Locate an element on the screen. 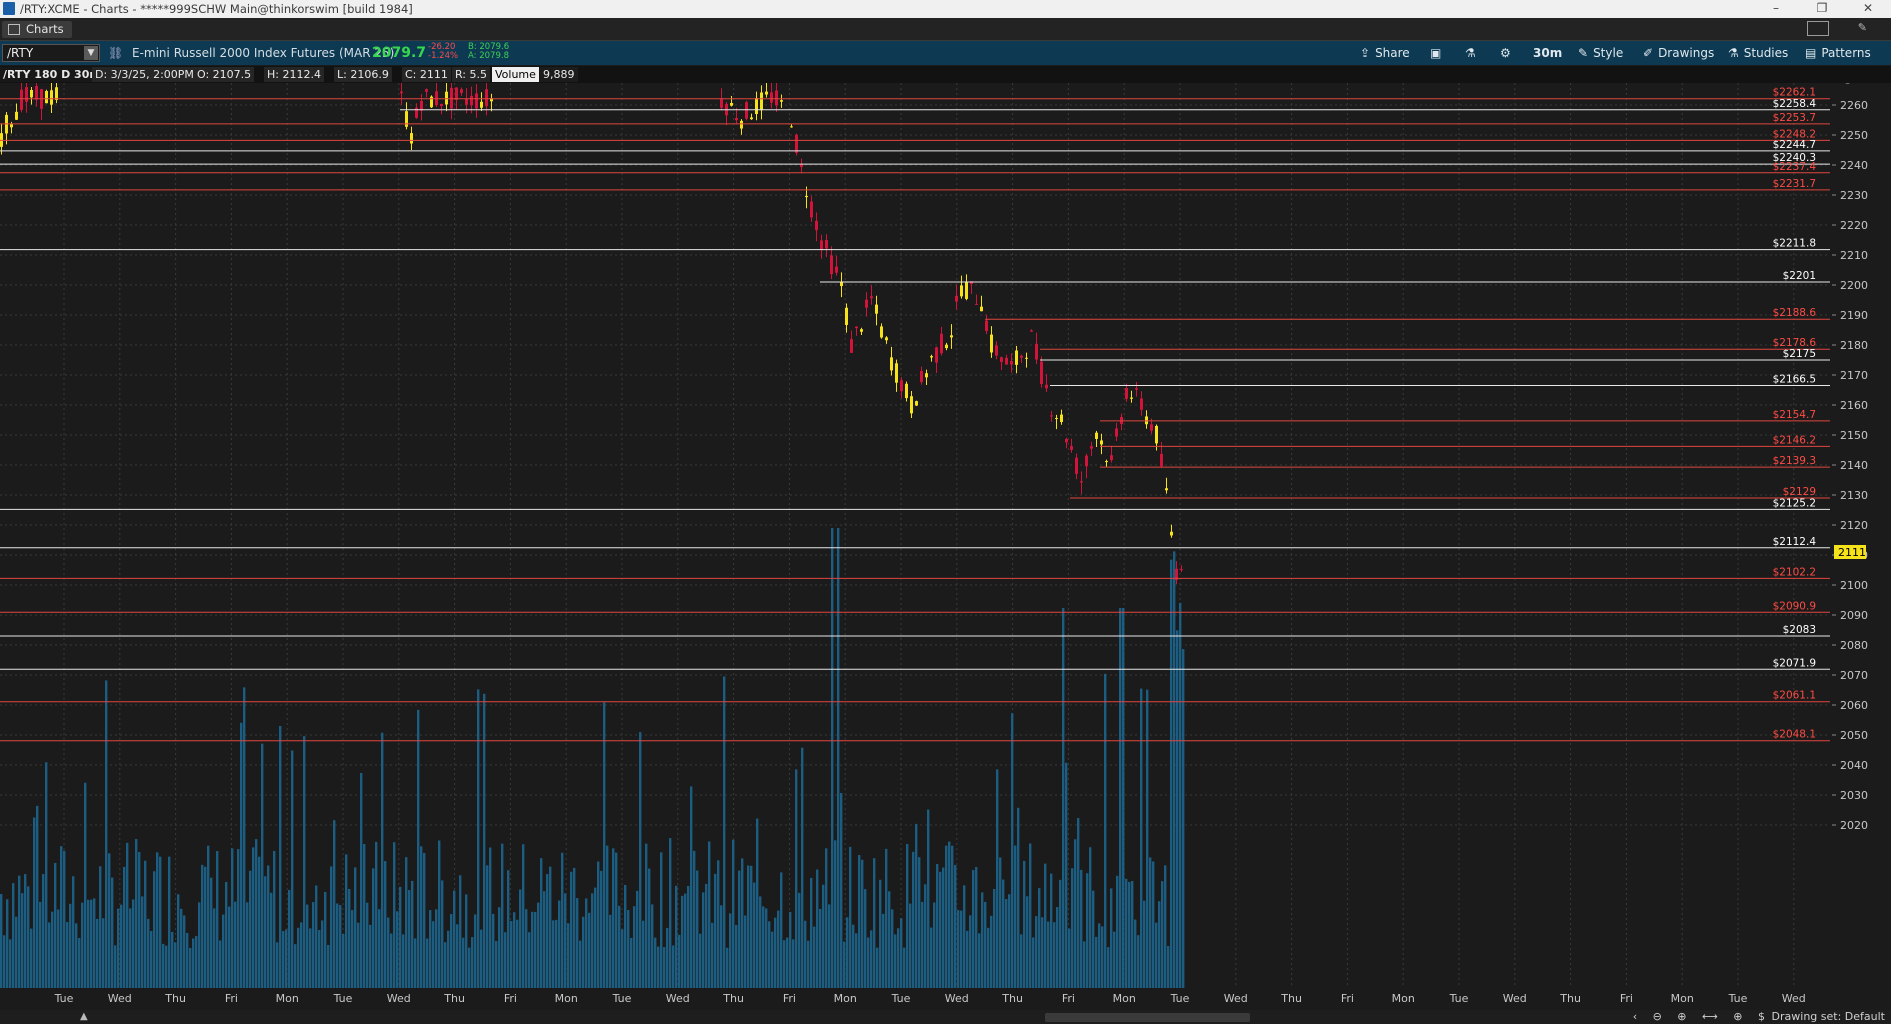 Image resolution: width=1891 pixels, height=1024 pixels. symbol-input: /RTY ▼ is located at coordinates (51, 53).